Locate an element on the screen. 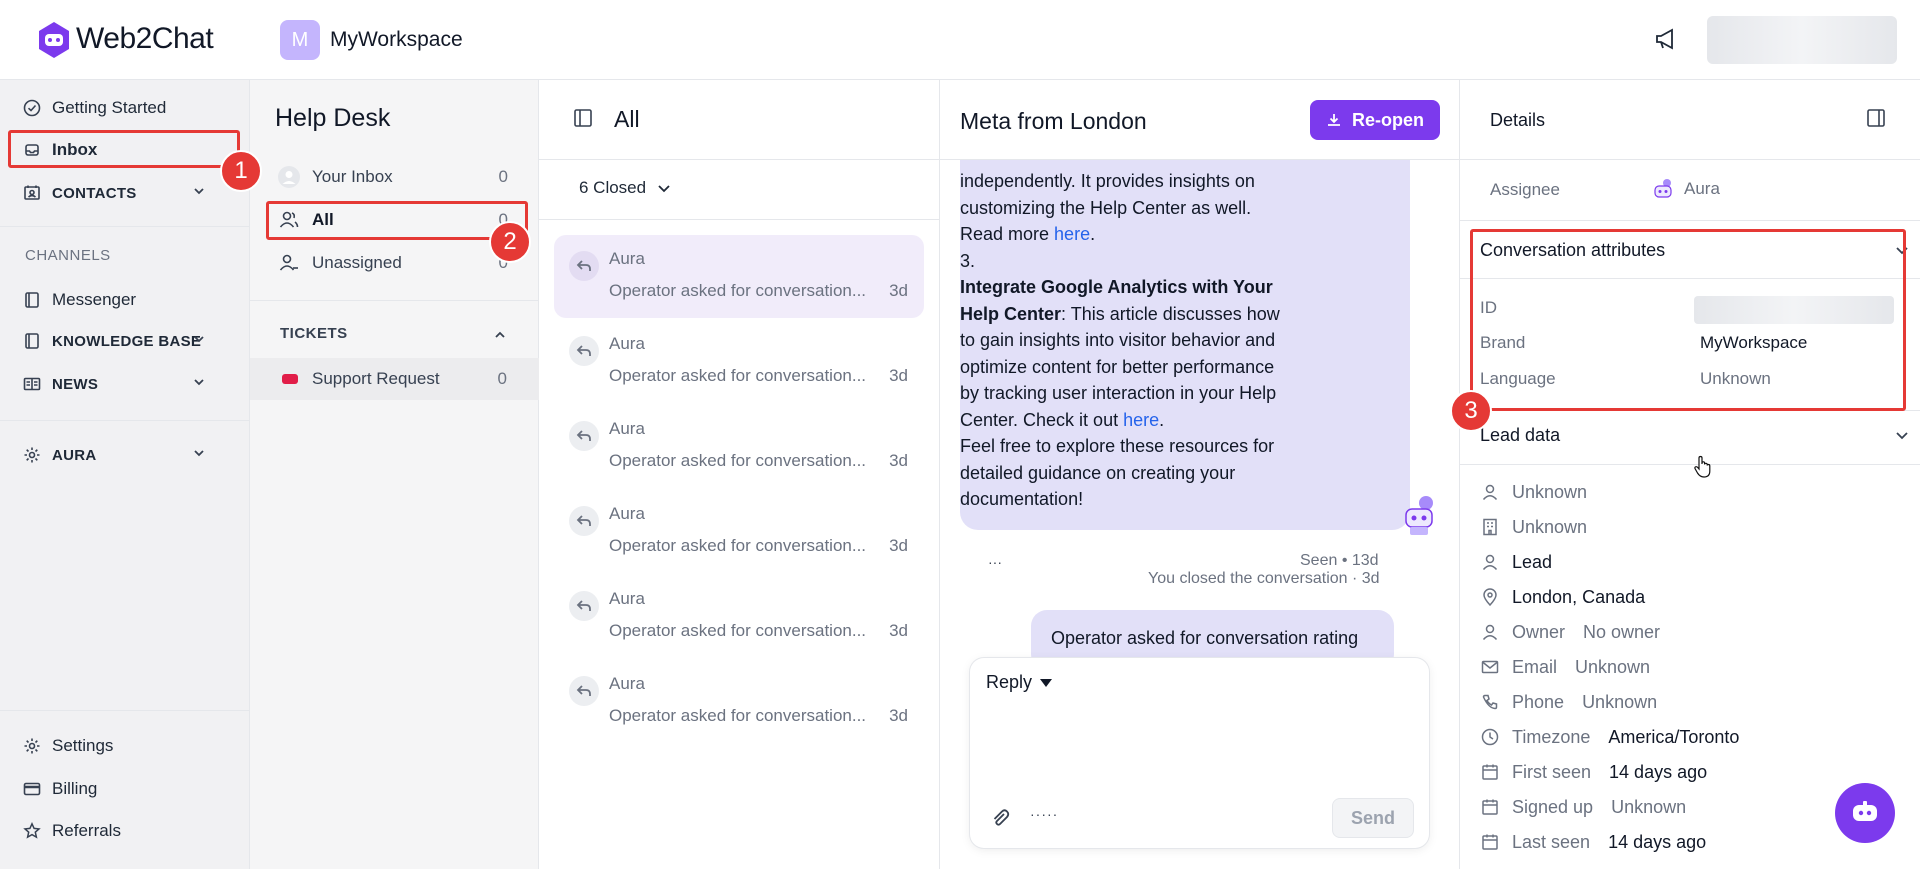  reply-composer: Reply ····· Send is located at coordinates (1199, 753).